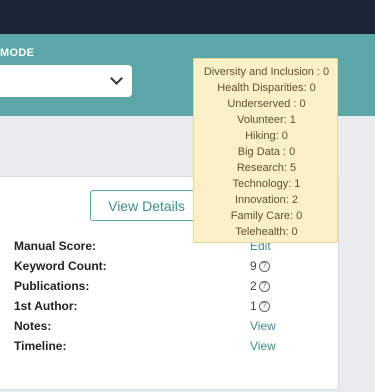  What do you see at coordinates (266, 104) in the screenshot?
I see `tooltip-line: Underserved : 0` at bounding box center [266, 104].